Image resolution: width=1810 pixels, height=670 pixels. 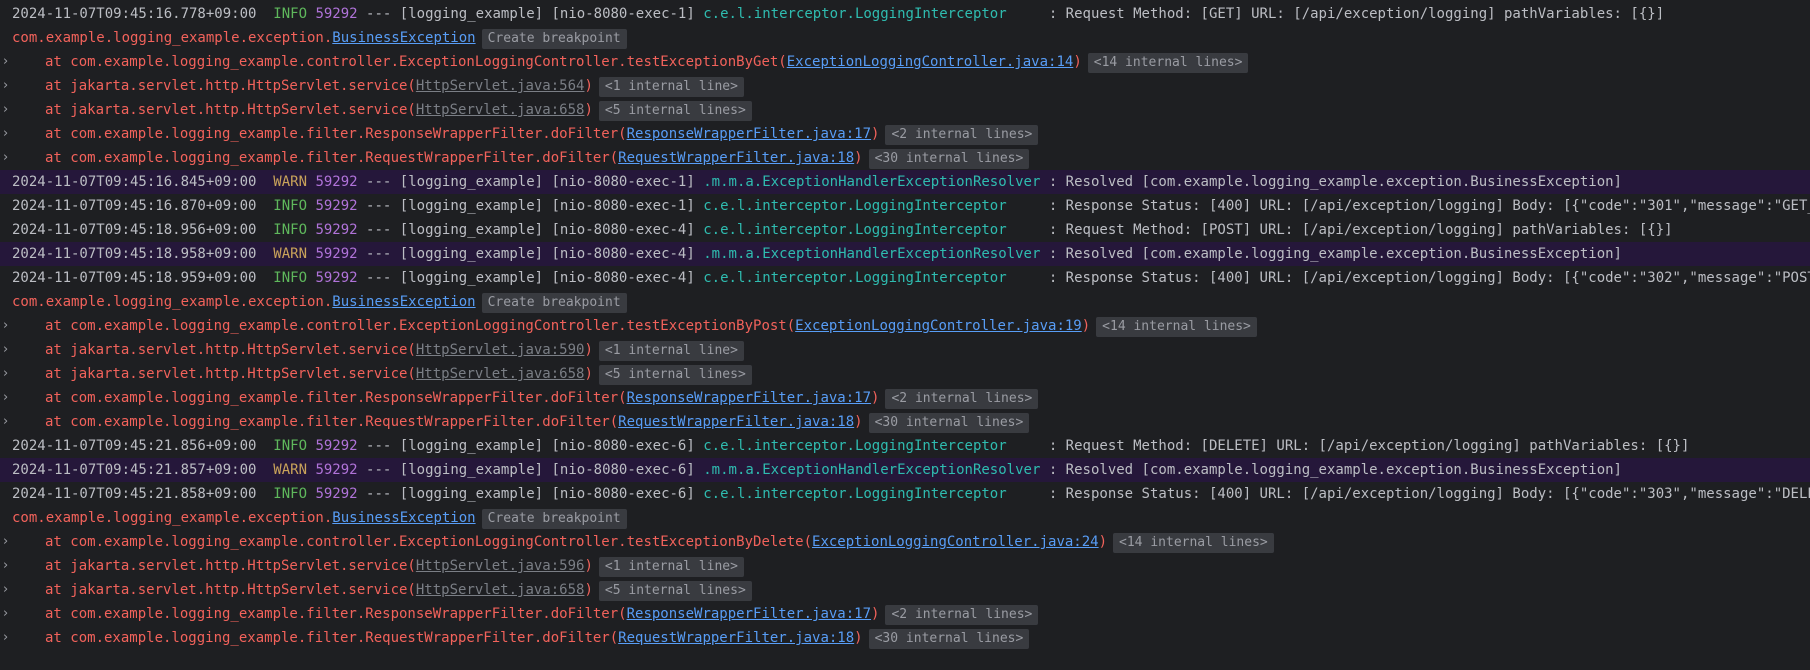 What do you see at coordinates (500, 566) in the screenshot?
I see `stack-frame-source-link: HttpServlet.java:596` at bounding box center [500, 566].